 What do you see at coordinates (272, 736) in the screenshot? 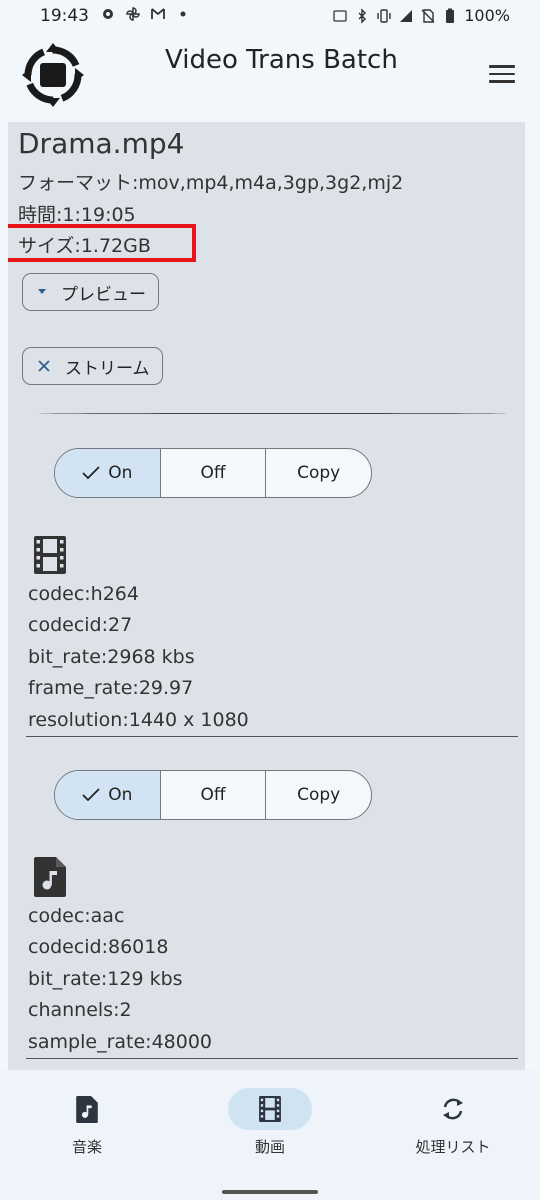
I see `video-divider` at bounding box center [272, 736].